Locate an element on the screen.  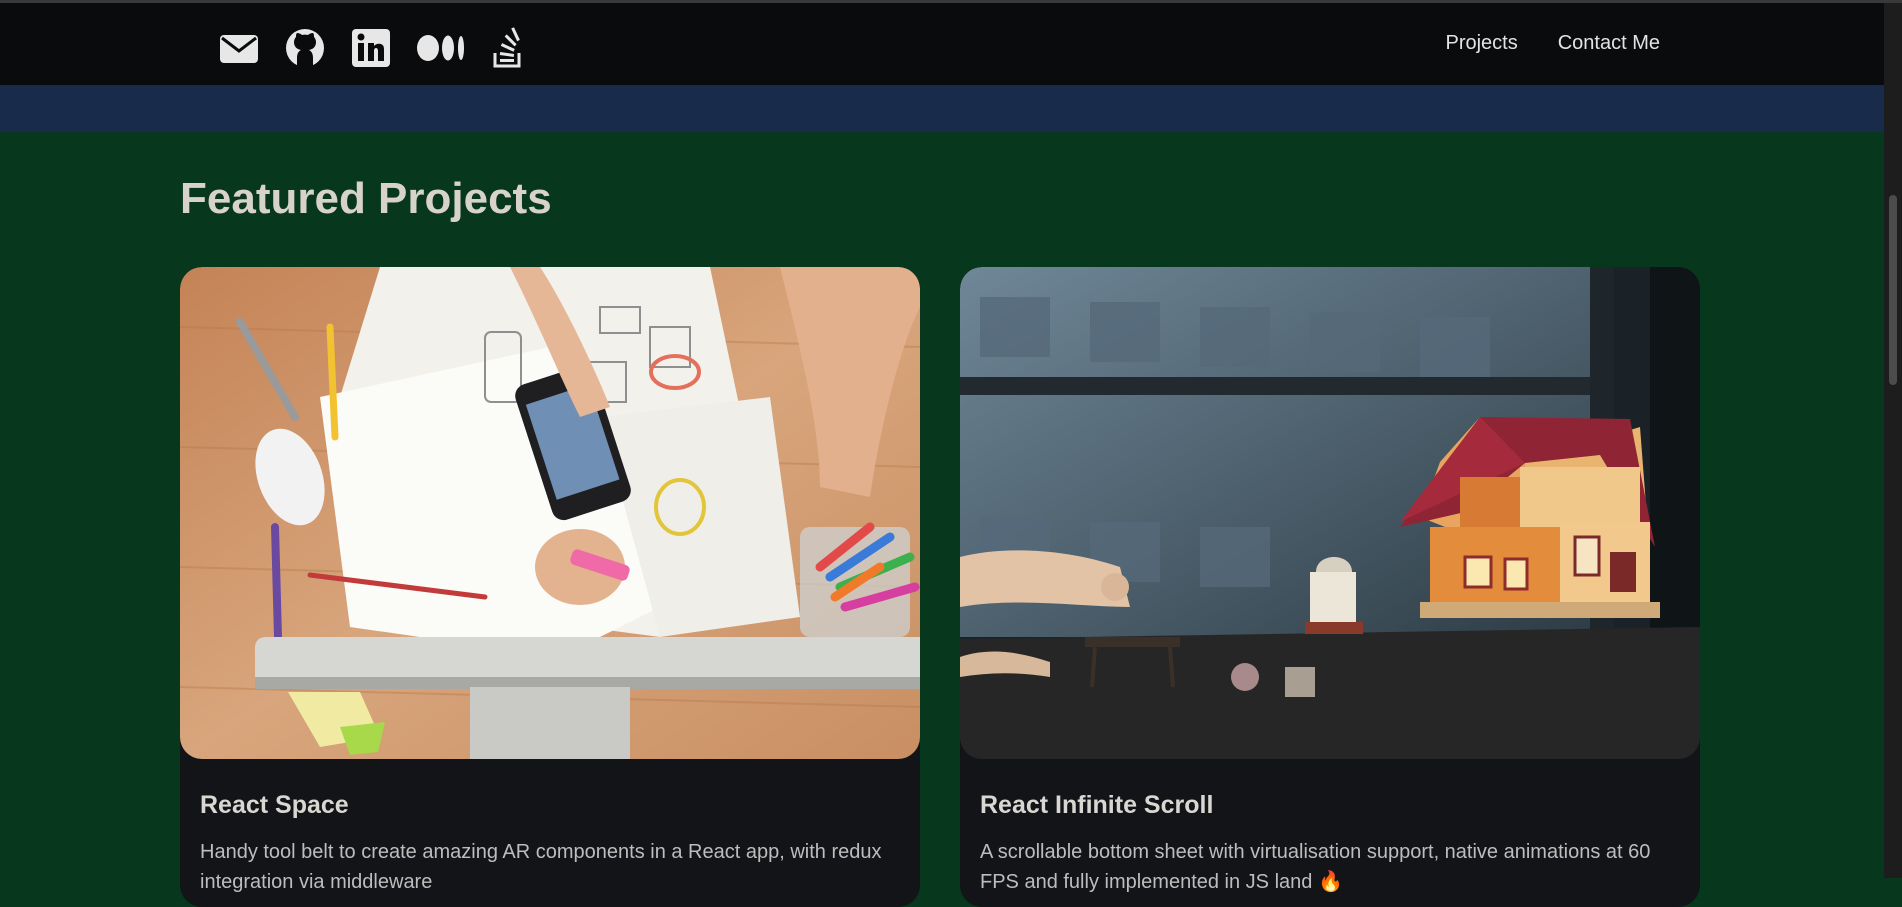
mail-icon is located at coordinates (239, 48).